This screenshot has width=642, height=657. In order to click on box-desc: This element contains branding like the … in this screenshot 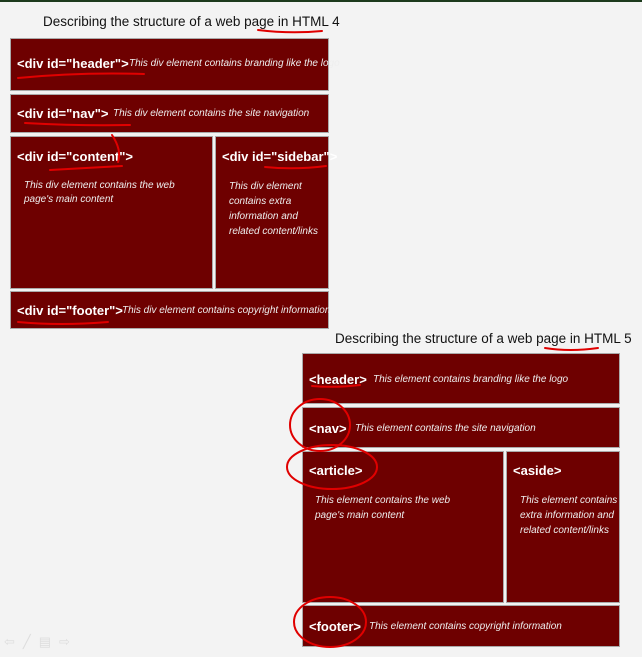, I will do `click(471, 379)`.